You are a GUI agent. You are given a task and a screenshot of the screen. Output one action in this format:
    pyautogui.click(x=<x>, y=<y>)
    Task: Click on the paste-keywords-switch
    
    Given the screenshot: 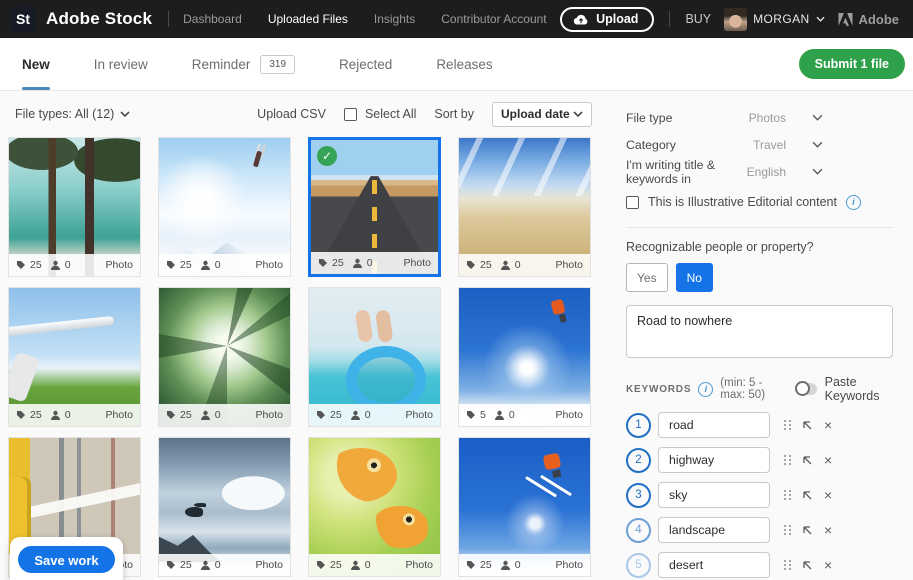 What is the action you would take?
    pyautogui.click(x=805, y=388)
    